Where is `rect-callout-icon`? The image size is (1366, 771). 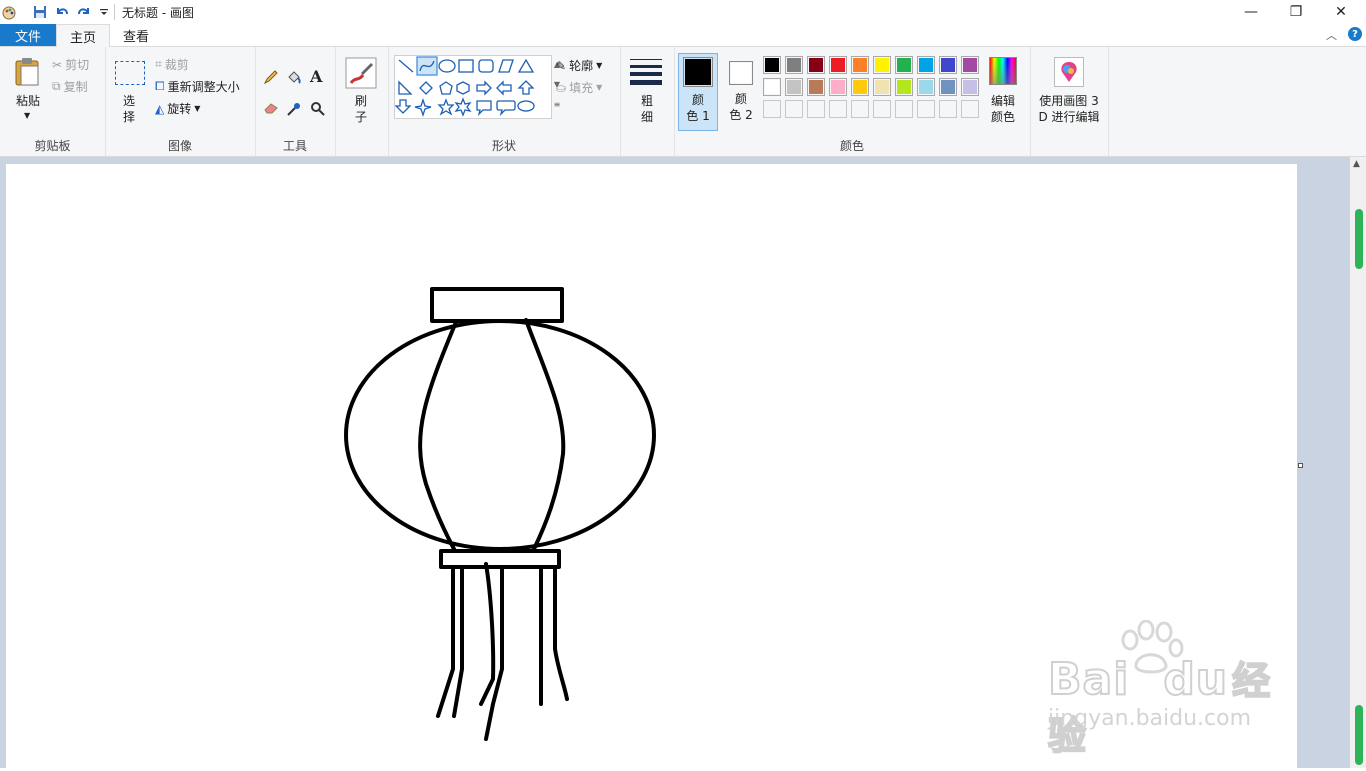 rect-callout-icon is located at coordinates (484, 108).